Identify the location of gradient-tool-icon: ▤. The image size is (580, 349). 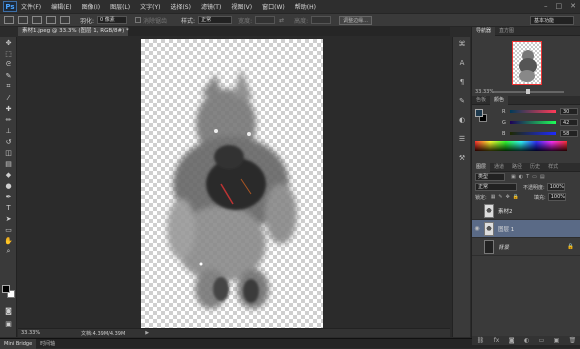
(8, 163).